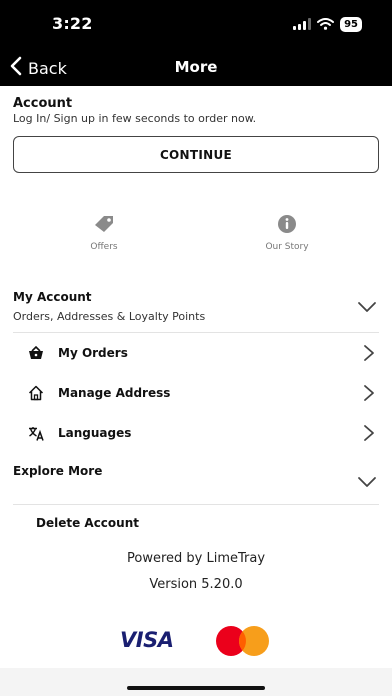 The image size is (392, 696). Describe the element at coordinates (196, 24) in the screenshot. I see `status-bar: 3:22 95` at that location.